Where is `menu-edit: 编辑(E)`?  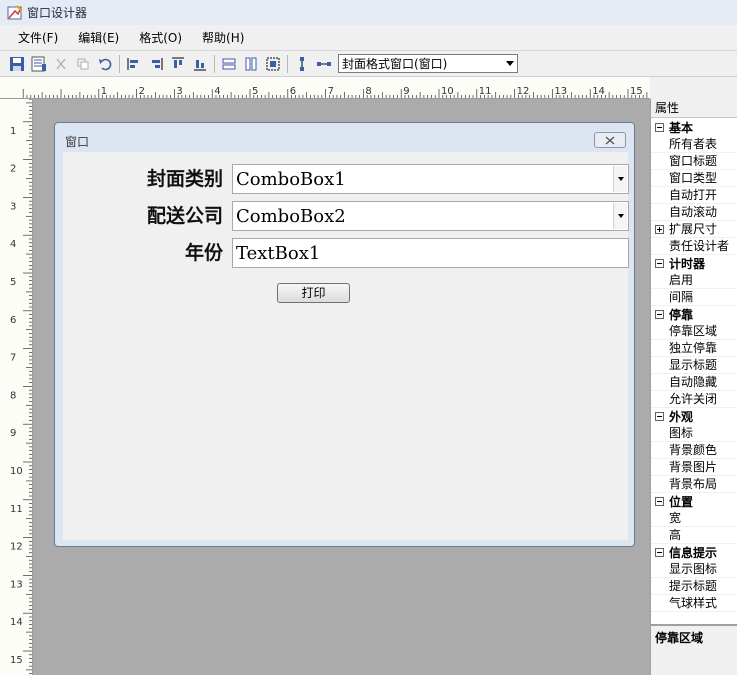
menu-edit: 编辑(E) is located at coordinates (98, 38).